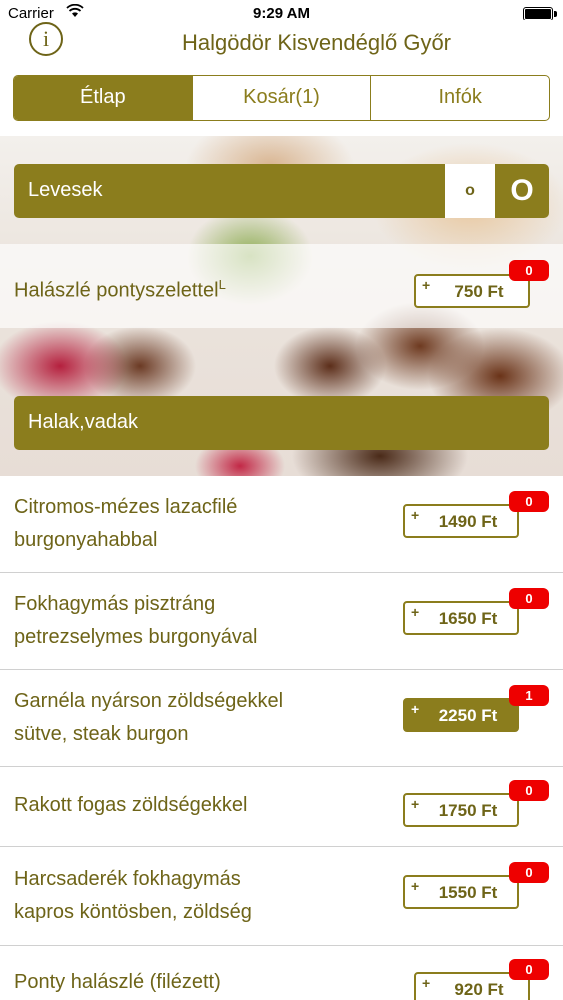  I want to click on dish-row: Halászlé pontyszelettelL + 750 Ft 0, so click(281, 286).